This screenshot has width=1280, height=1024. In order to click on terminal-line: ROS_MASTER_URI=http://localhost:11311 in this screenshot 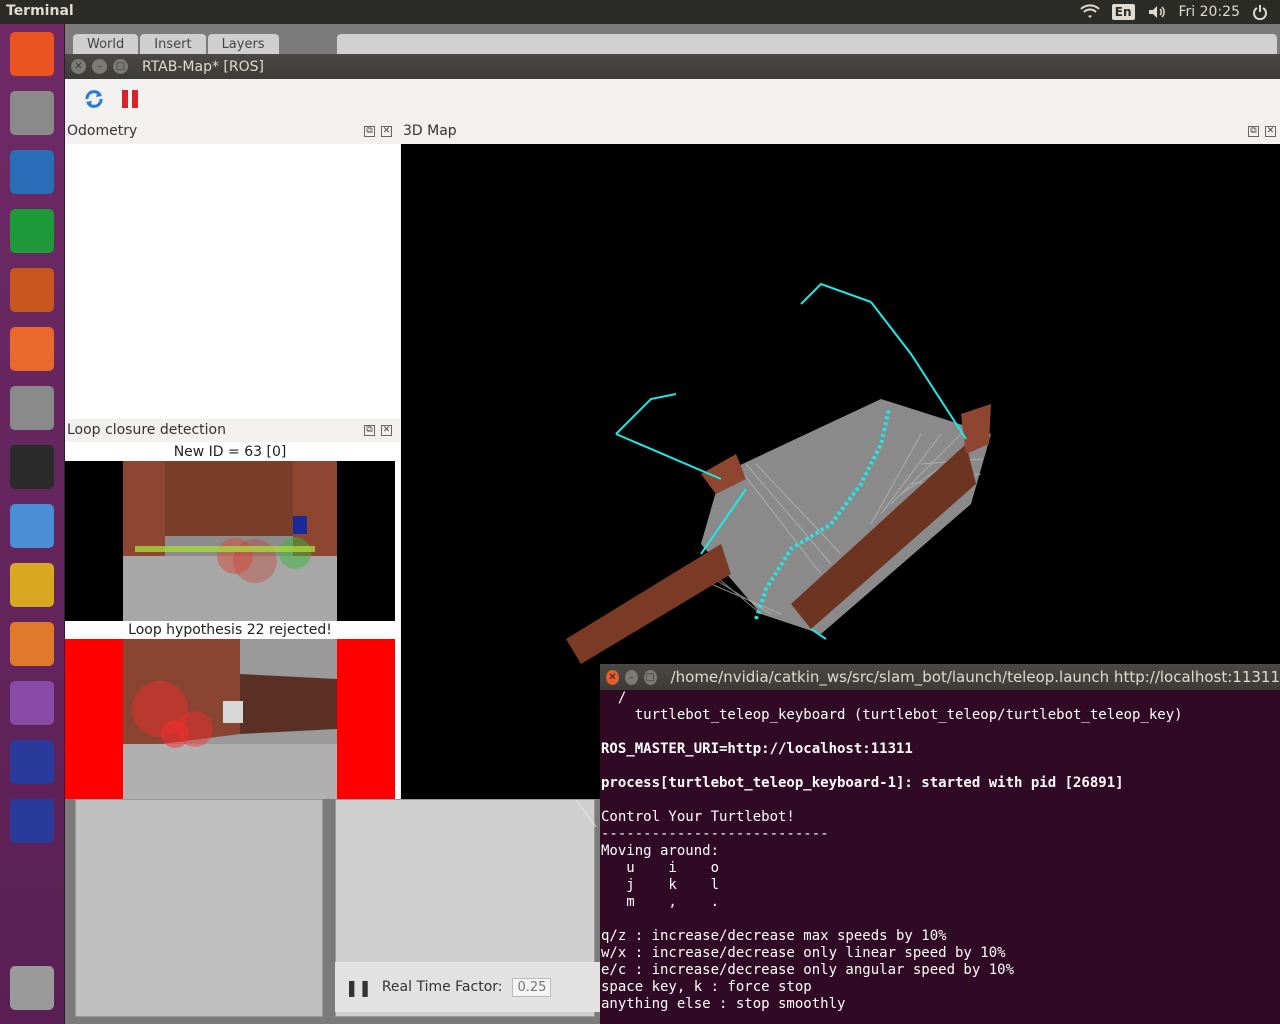, I will do `click(757, 749)`.